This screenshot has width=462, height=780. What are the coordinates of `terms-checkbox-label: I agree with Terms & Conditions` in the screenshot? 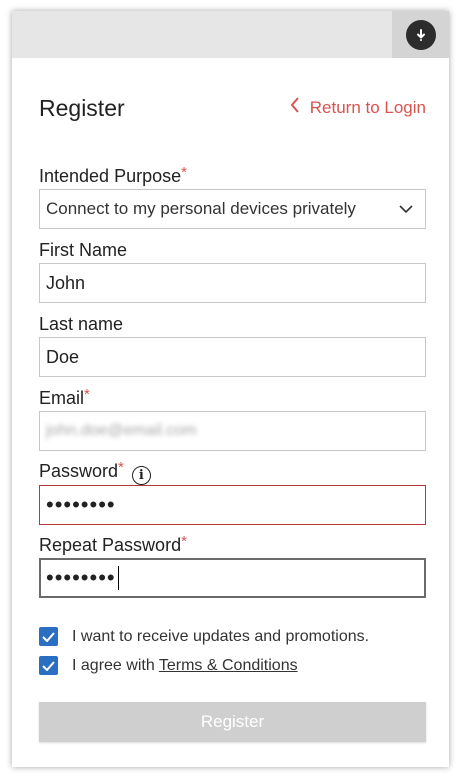 It's located at (185, 665).